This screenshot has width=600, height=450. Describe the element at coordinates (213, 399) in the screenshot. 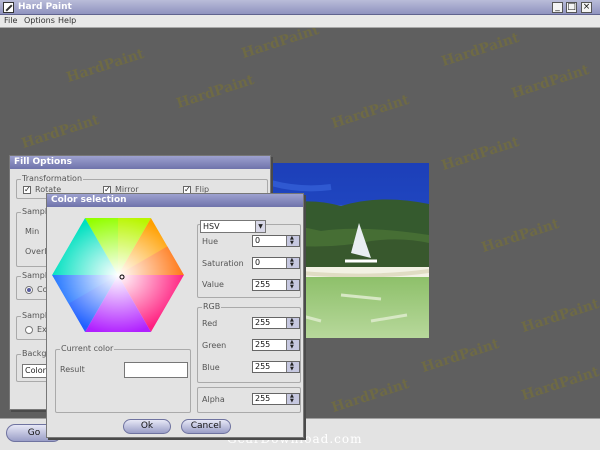

I see `alpha-label: Alpha` at that location.